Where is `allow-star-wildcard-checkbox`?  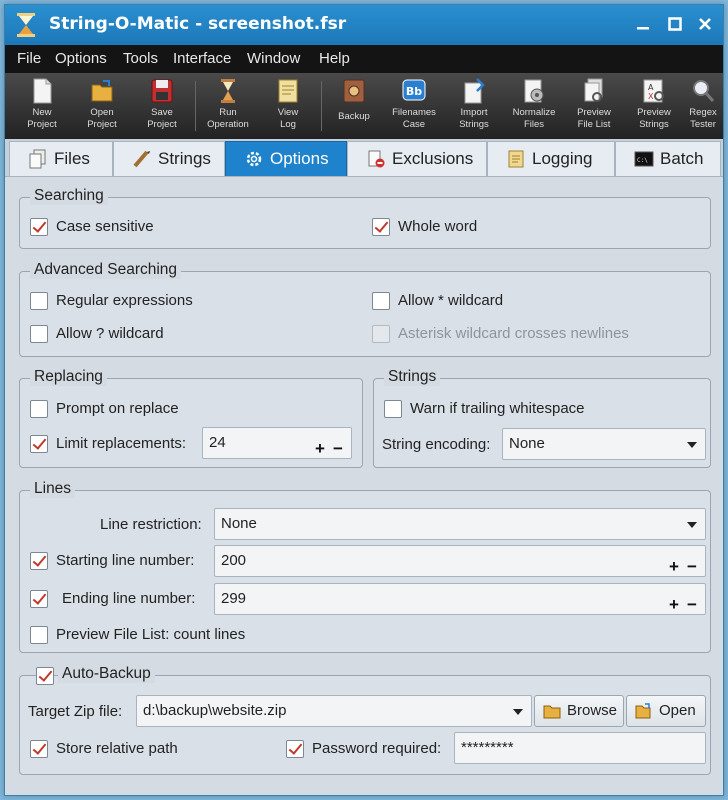 allow-star-wildcard-checkbox is located at coordinates (381, 301).